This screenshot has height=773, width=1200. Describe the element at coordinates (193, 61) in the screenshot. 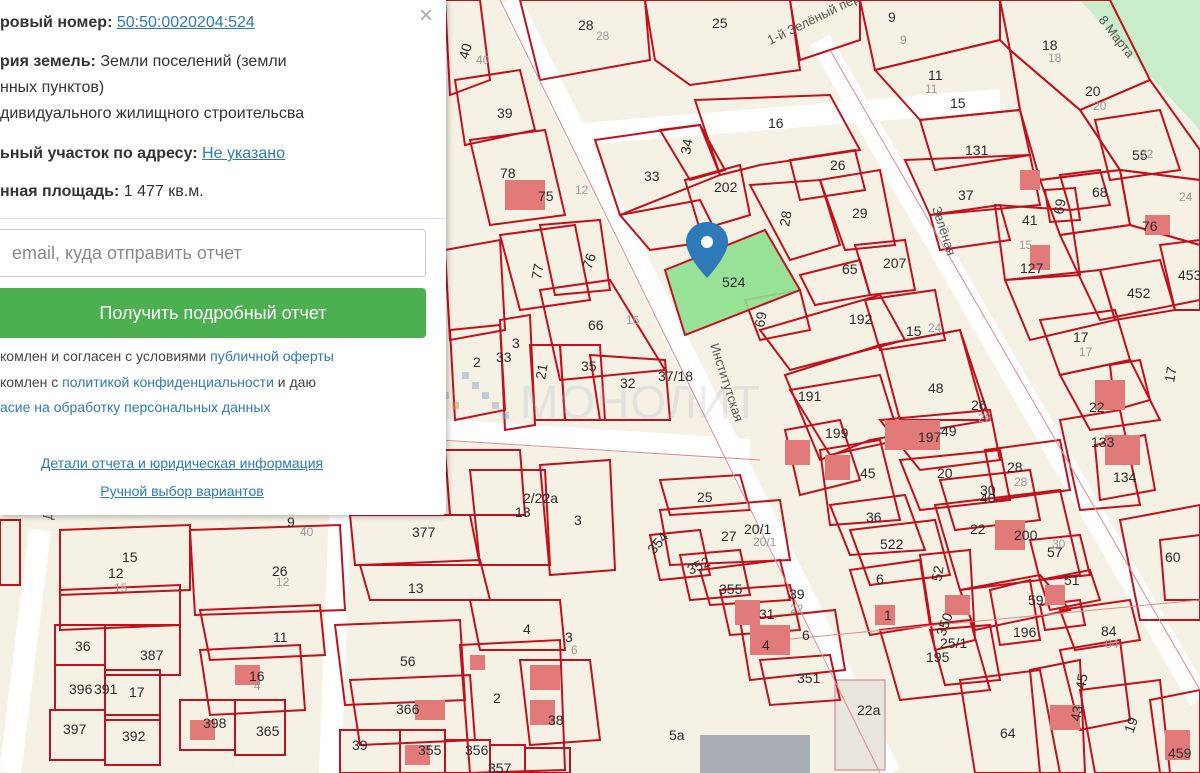

I see `land-category-value: Земли поселений (земли` at that location.